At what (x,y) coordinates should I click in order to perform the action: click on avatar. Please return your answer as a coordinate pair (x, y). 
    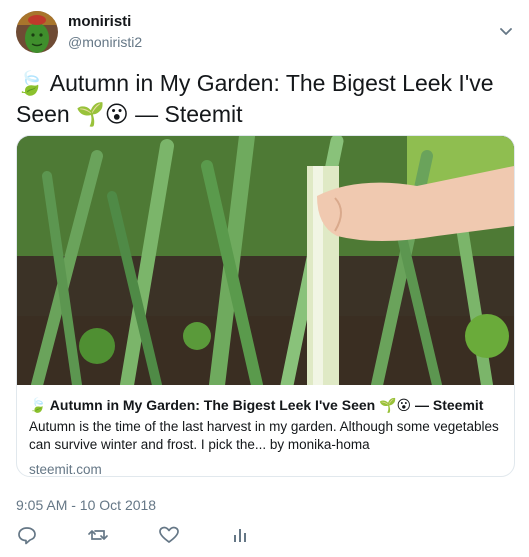
    Looking at the image, I should click on (37, 32).